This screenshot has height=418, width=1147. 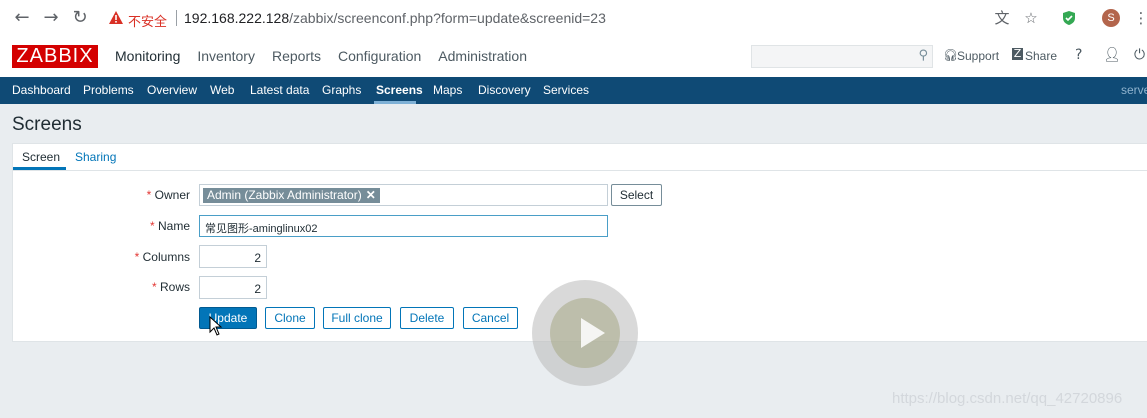 What do you see at coordinates (379, 56) in the screenshot?
I see `menu-configuration: Configuration` at bounding box center [379, 56].